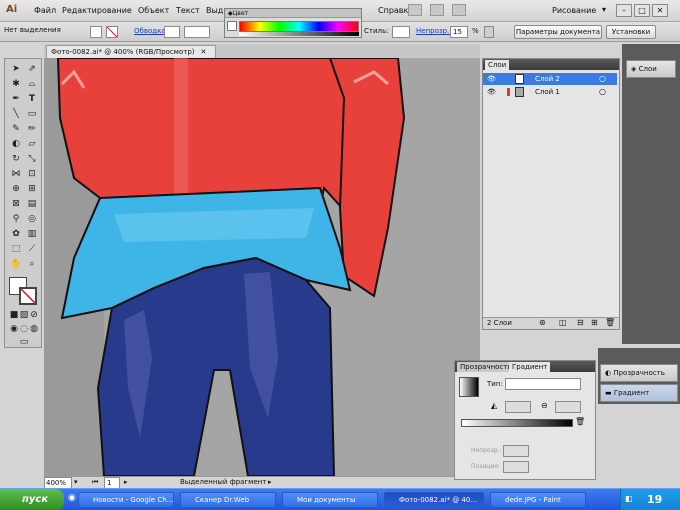  I want to click on layers-tab: Слои, so click(497, 65).